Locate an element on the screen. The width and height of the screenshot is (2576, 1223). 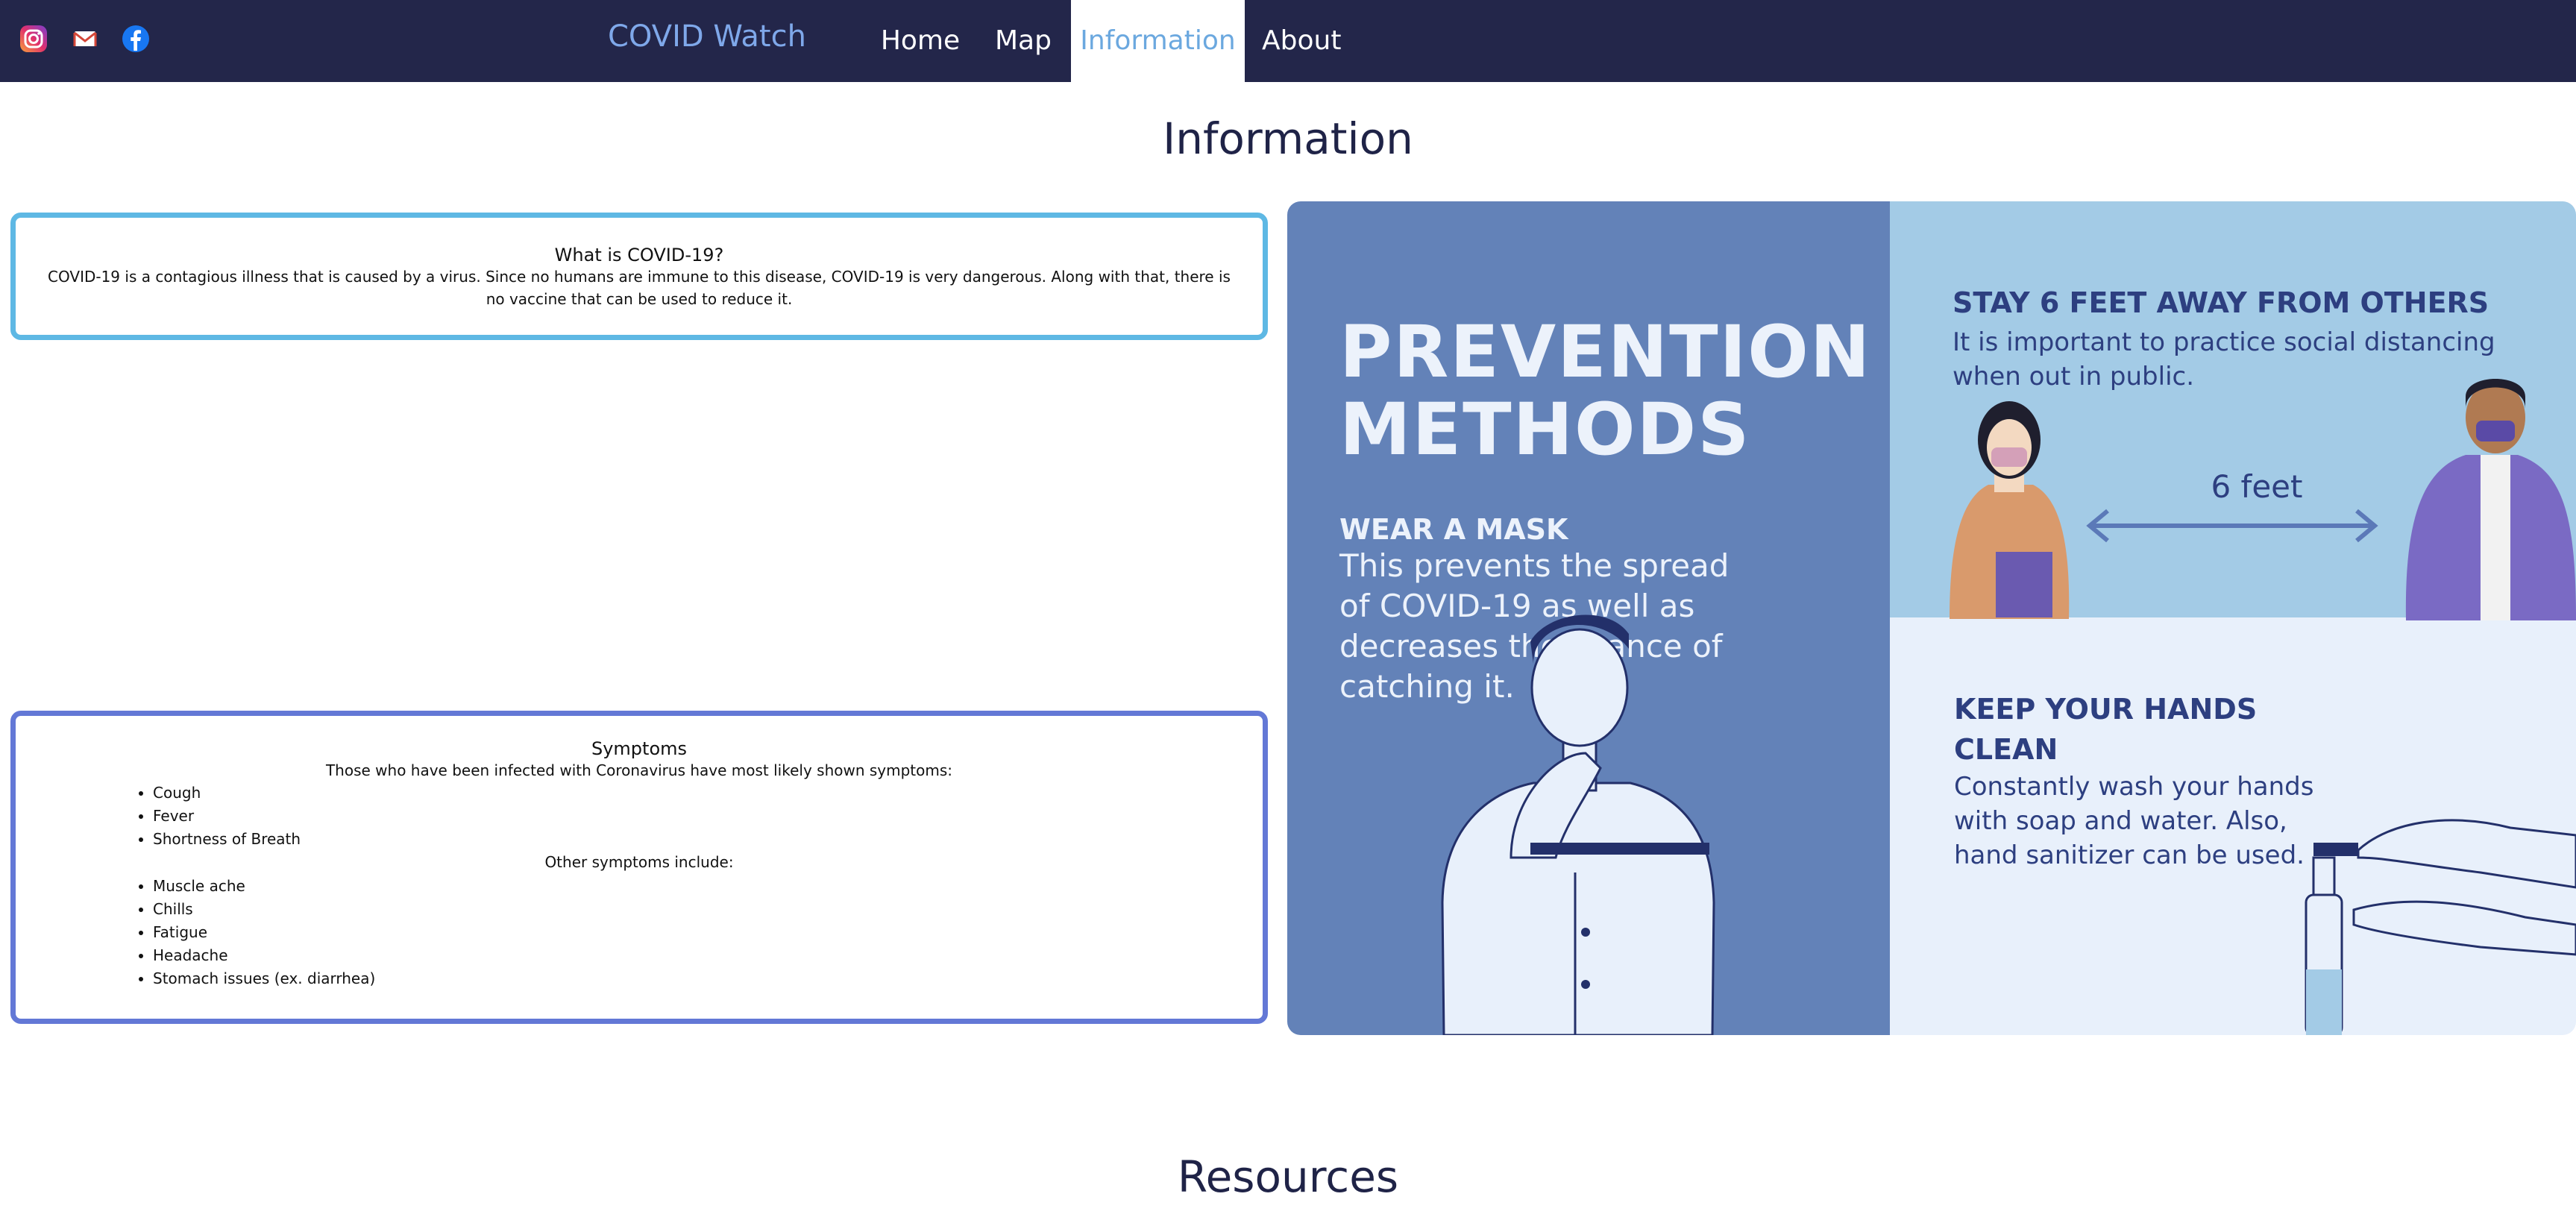
nav-map: Map is located at coordinates (1023, 41).